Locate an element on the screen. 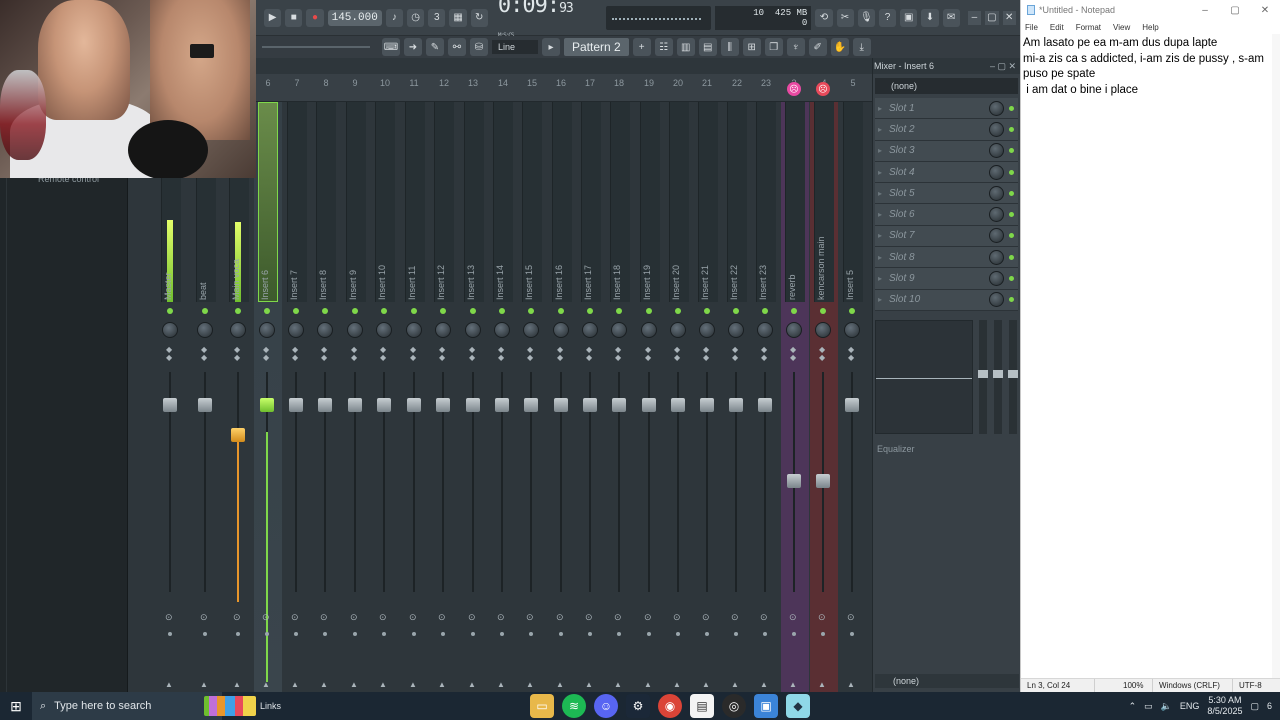  steam-icon: ⚙ is located at coordinates (638, 706).